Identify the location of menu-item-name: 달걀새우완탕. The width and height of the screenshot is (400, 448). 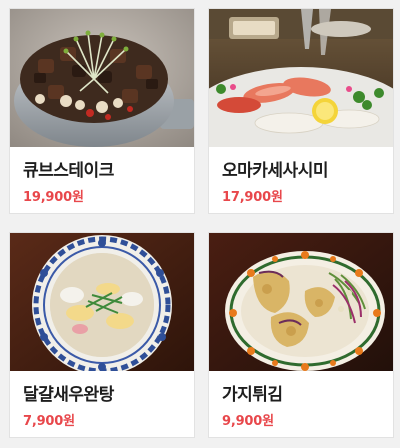
(68, 395).